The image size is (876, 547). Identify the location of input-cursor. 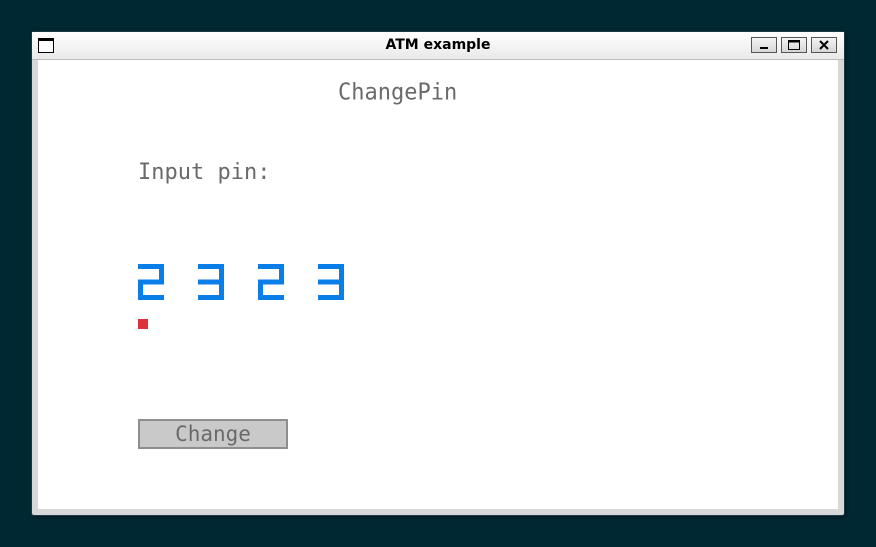
(143, 324).